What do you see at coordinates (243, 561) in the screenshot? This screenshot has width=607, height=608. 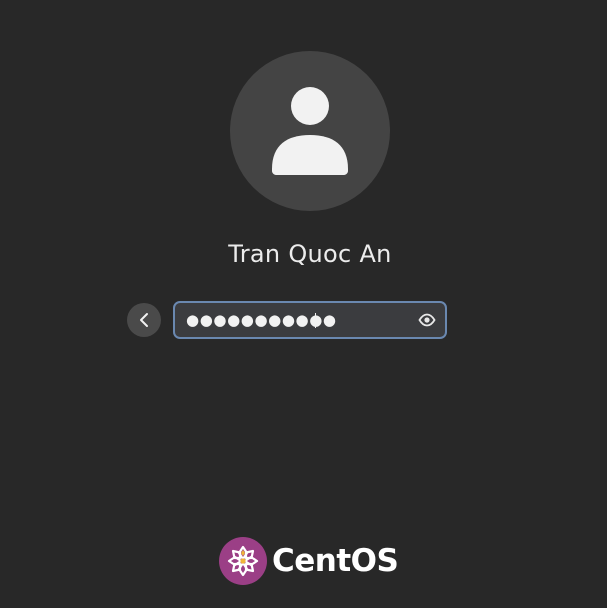 I see `centos-flower-logo` at bounding box center [243, 561].